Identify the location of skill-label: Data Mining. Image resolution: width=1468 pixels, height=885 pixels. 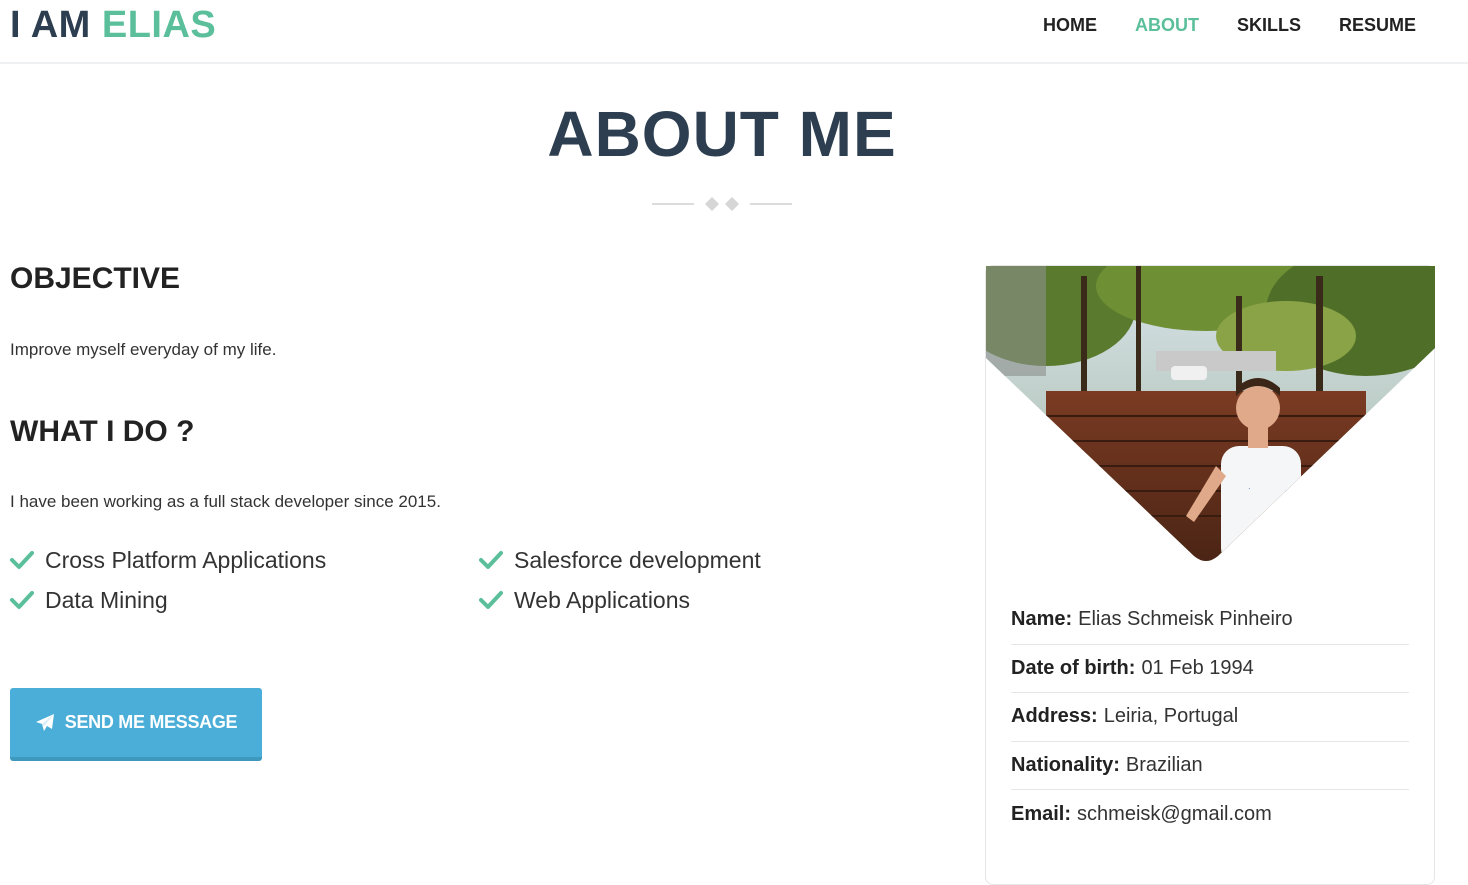
(106, 600).